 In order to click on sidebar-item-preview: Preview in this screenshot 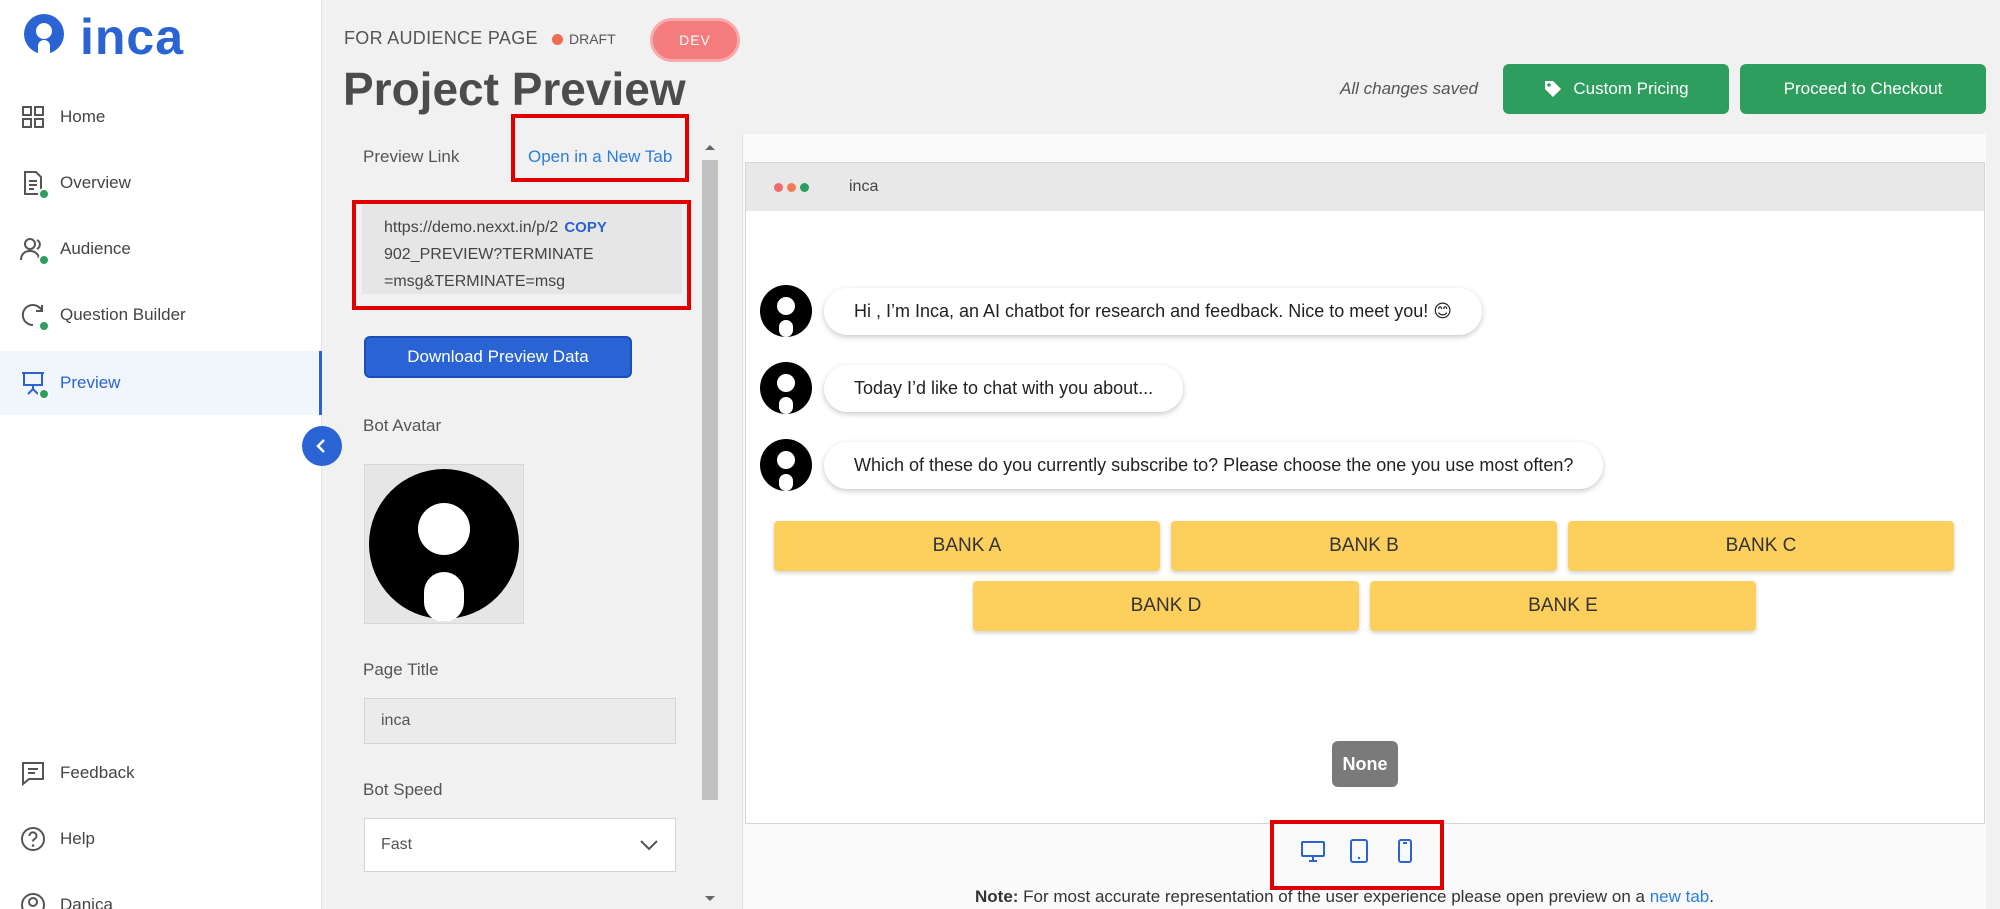, I will do `click(161, 383)`.